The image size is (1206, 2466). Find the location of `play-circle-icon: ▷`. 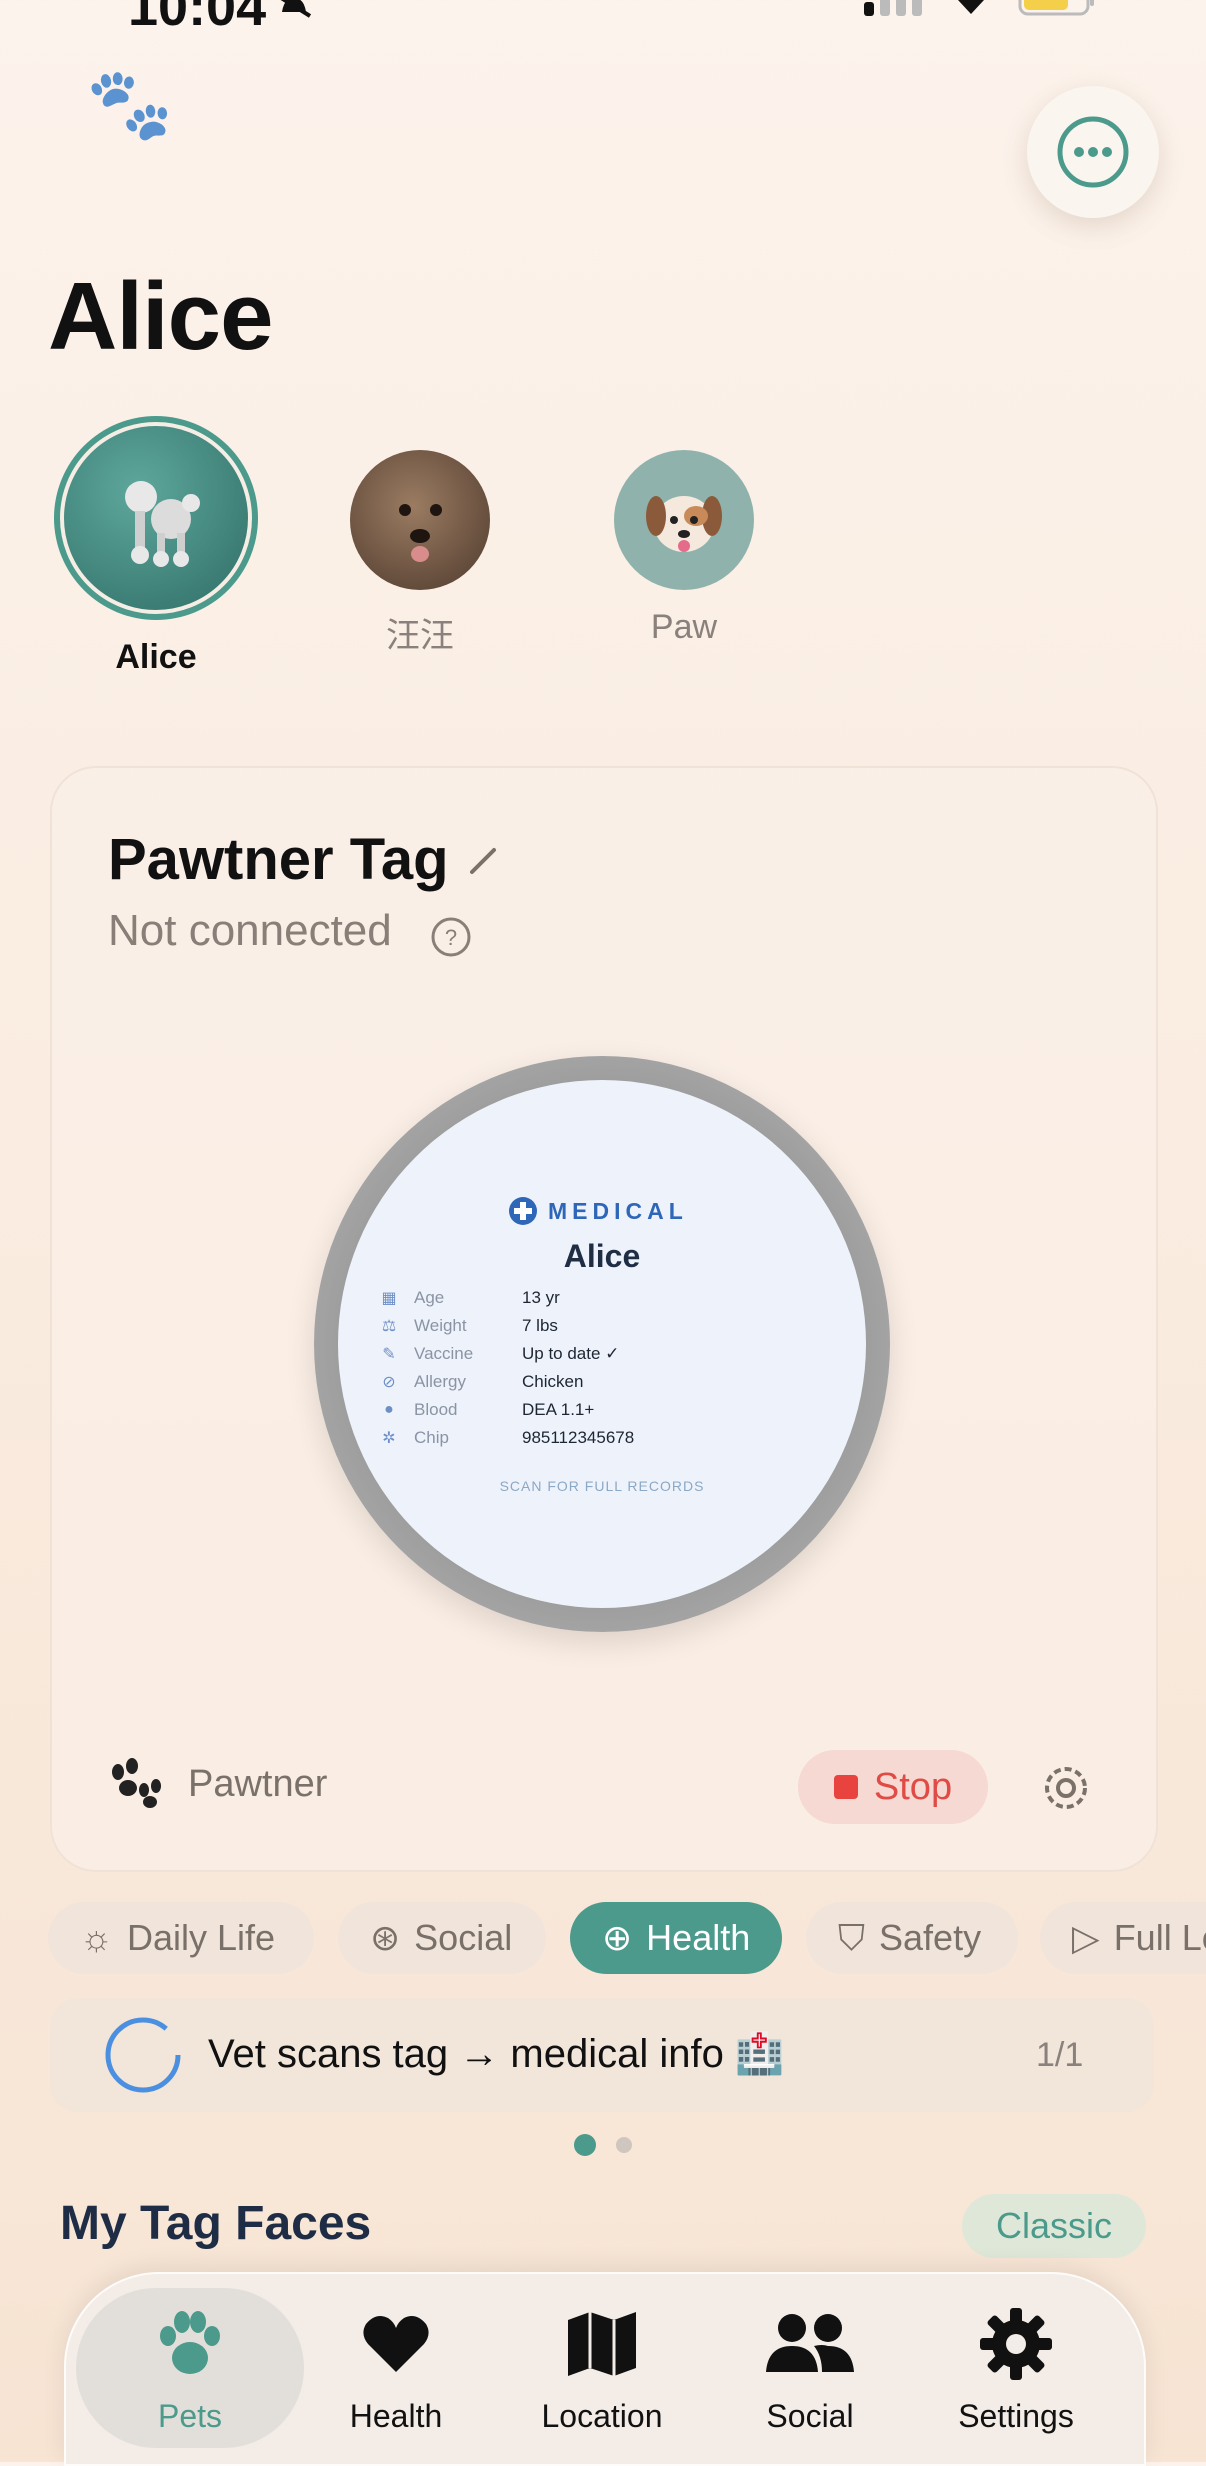

play-circle-icon: ▷ is located at coordinates (1086, 1937).